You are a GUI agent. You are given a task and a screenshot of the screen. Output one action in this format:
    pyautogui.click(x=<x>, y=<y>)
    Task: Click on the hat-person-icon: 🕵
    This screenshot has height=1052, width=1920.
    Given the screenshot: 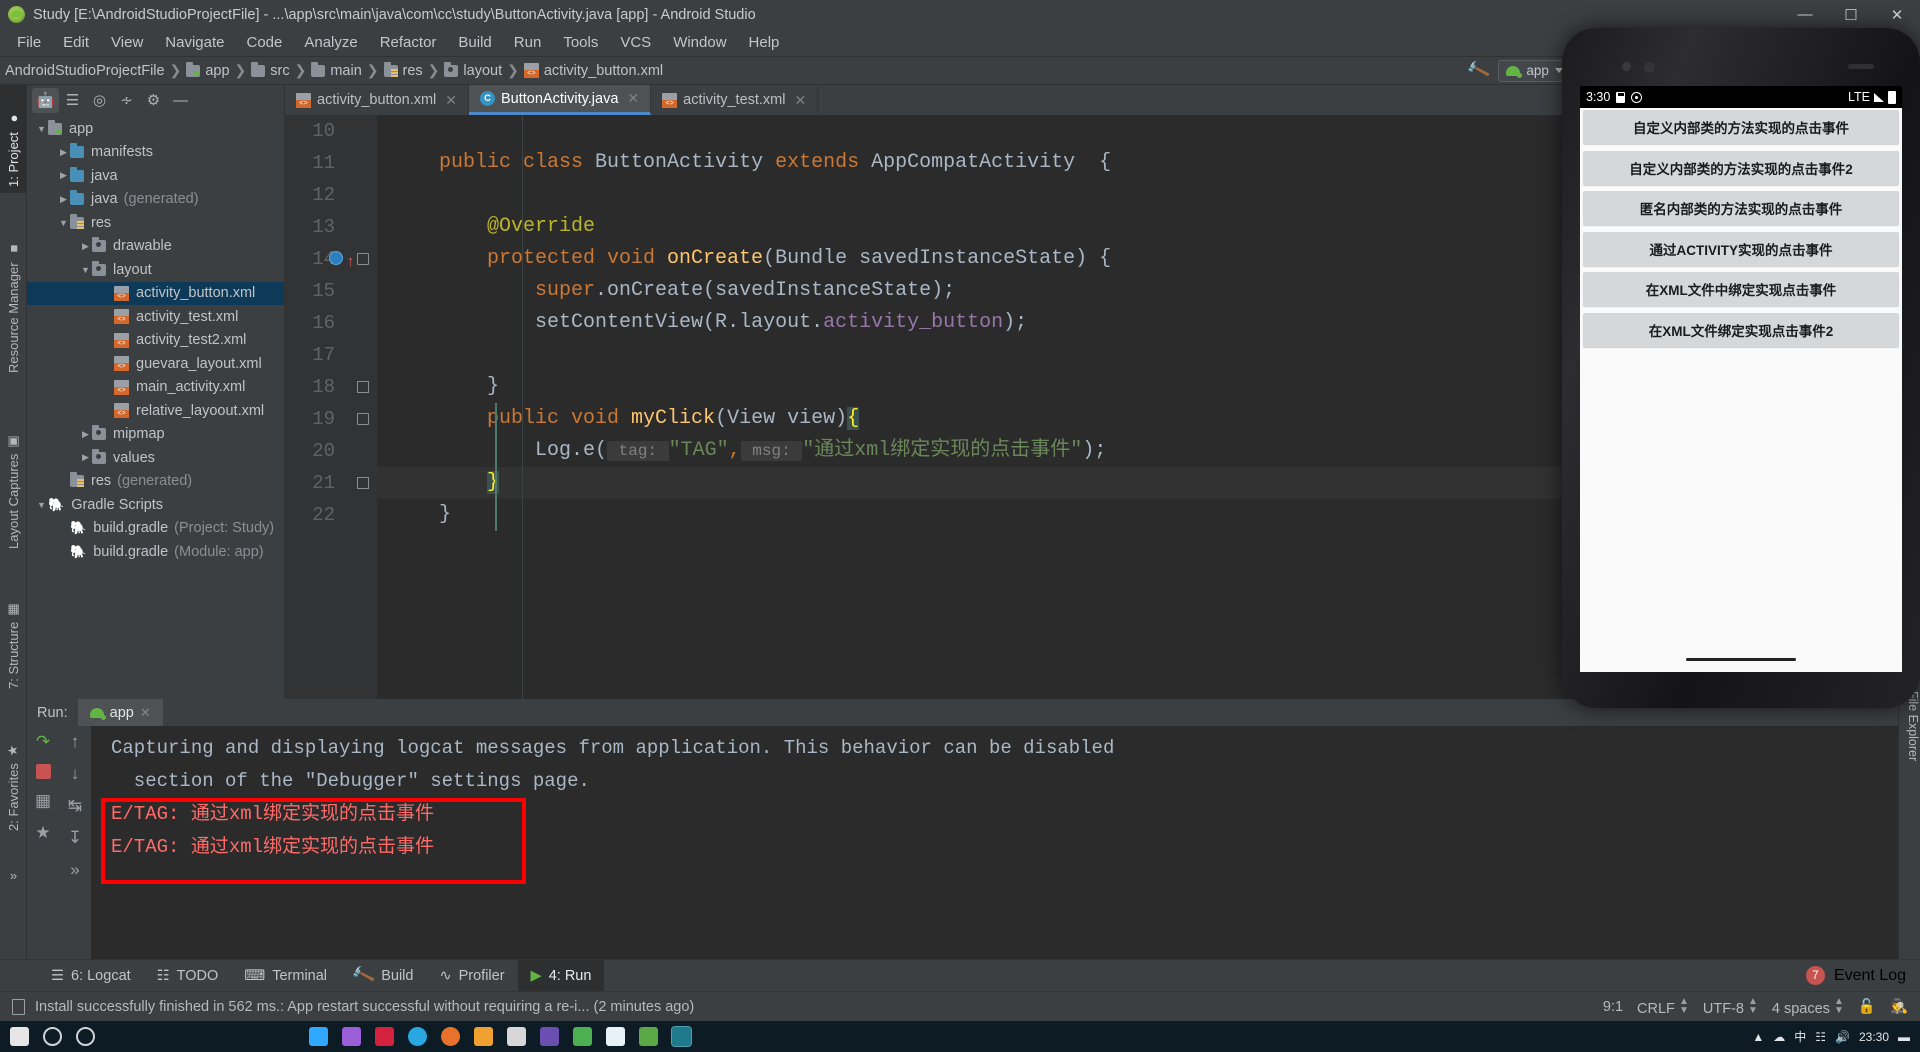 What is the action you would take?
    pyautogui.click(x=1899, y=1006)
    